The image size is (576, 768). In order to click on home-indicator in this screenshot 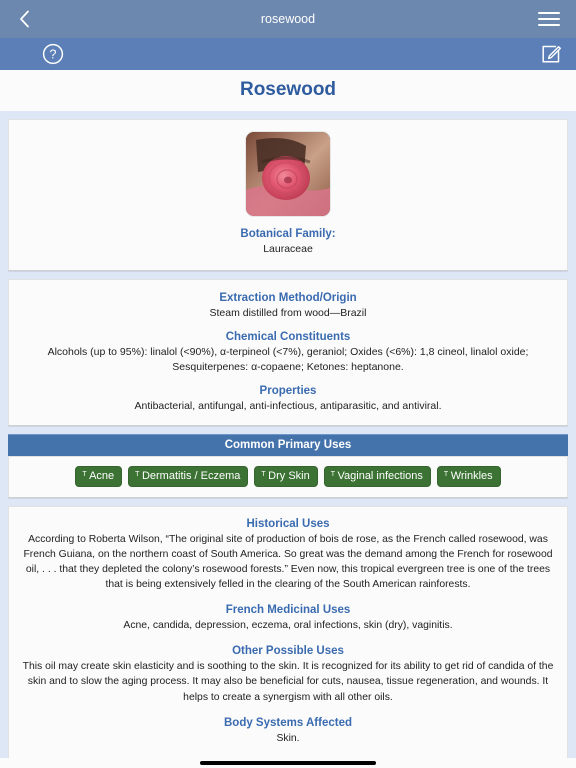, I will do `click(288, 763)`.